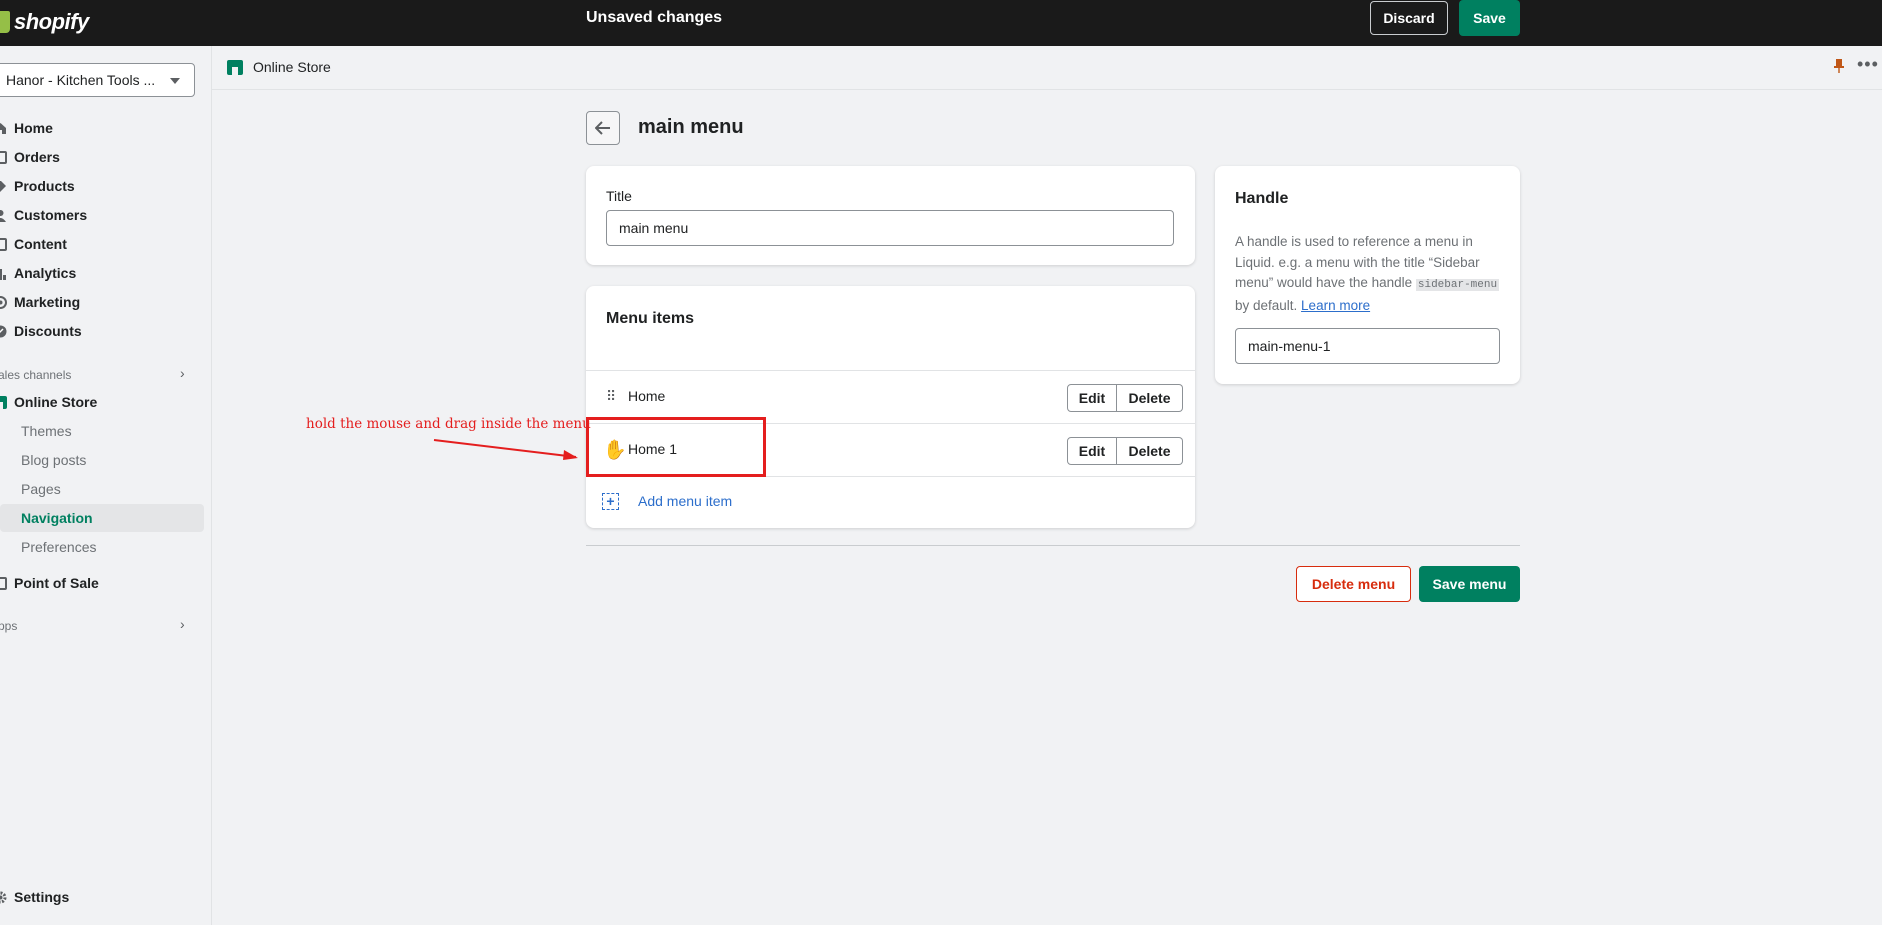  Describe the element at coordinates (685, 501) in the screenshot. I see `add-menu-item-link: Add menu item` at that location.